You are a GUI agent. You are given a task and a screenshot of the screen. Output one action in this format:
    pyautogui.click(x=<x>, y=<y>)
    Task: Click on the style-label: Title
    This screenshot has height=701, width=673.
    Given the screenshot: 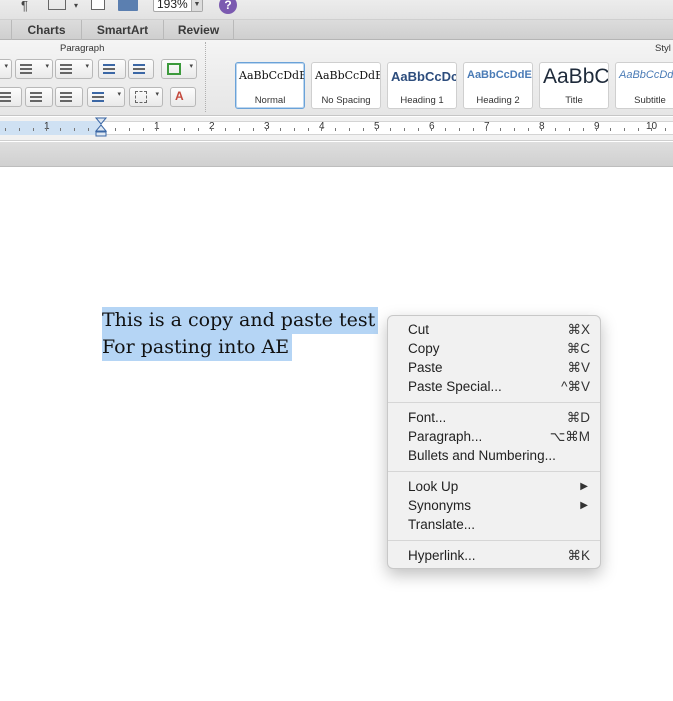 What is the action you would take?
    pyautogui.click(x=574, y=100)
    